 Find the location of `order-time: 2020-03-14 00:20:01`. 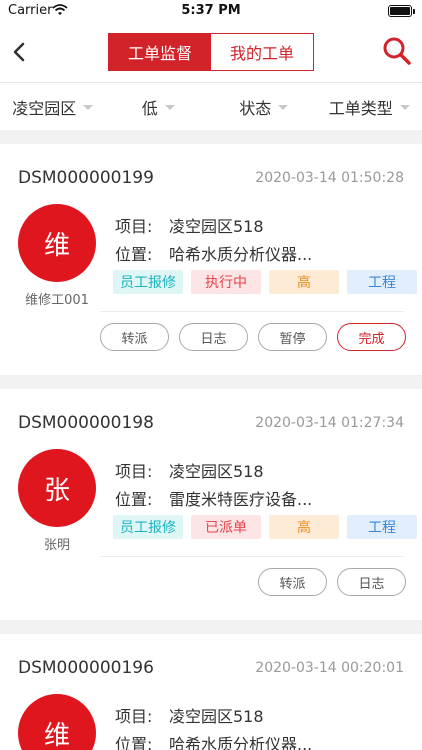

order-time: 2020-03-14 00:20:01 is located at coordinates (329, 668).